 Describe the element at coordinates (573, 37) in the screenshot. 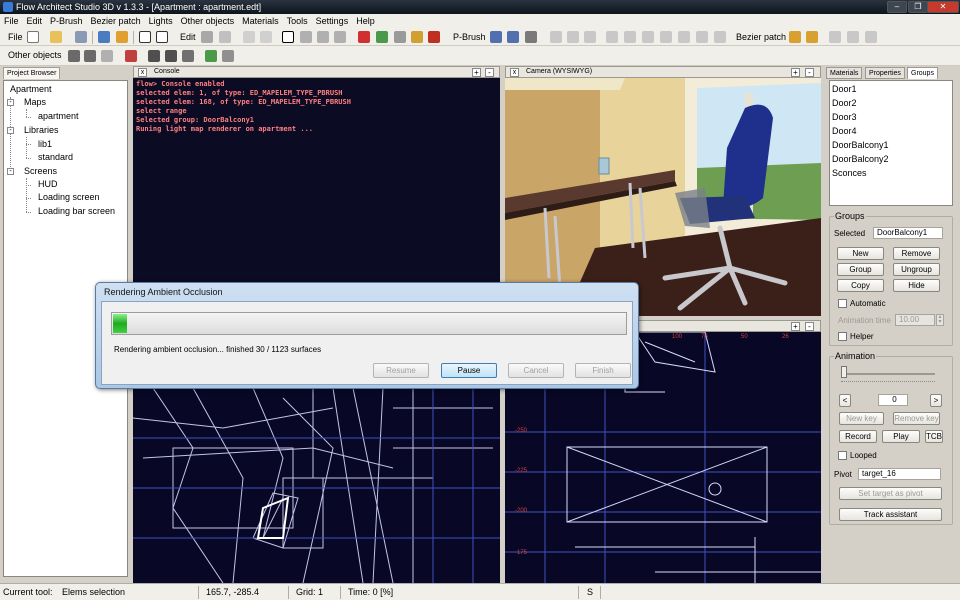

I see `pbrush-op2-icon` at that location.